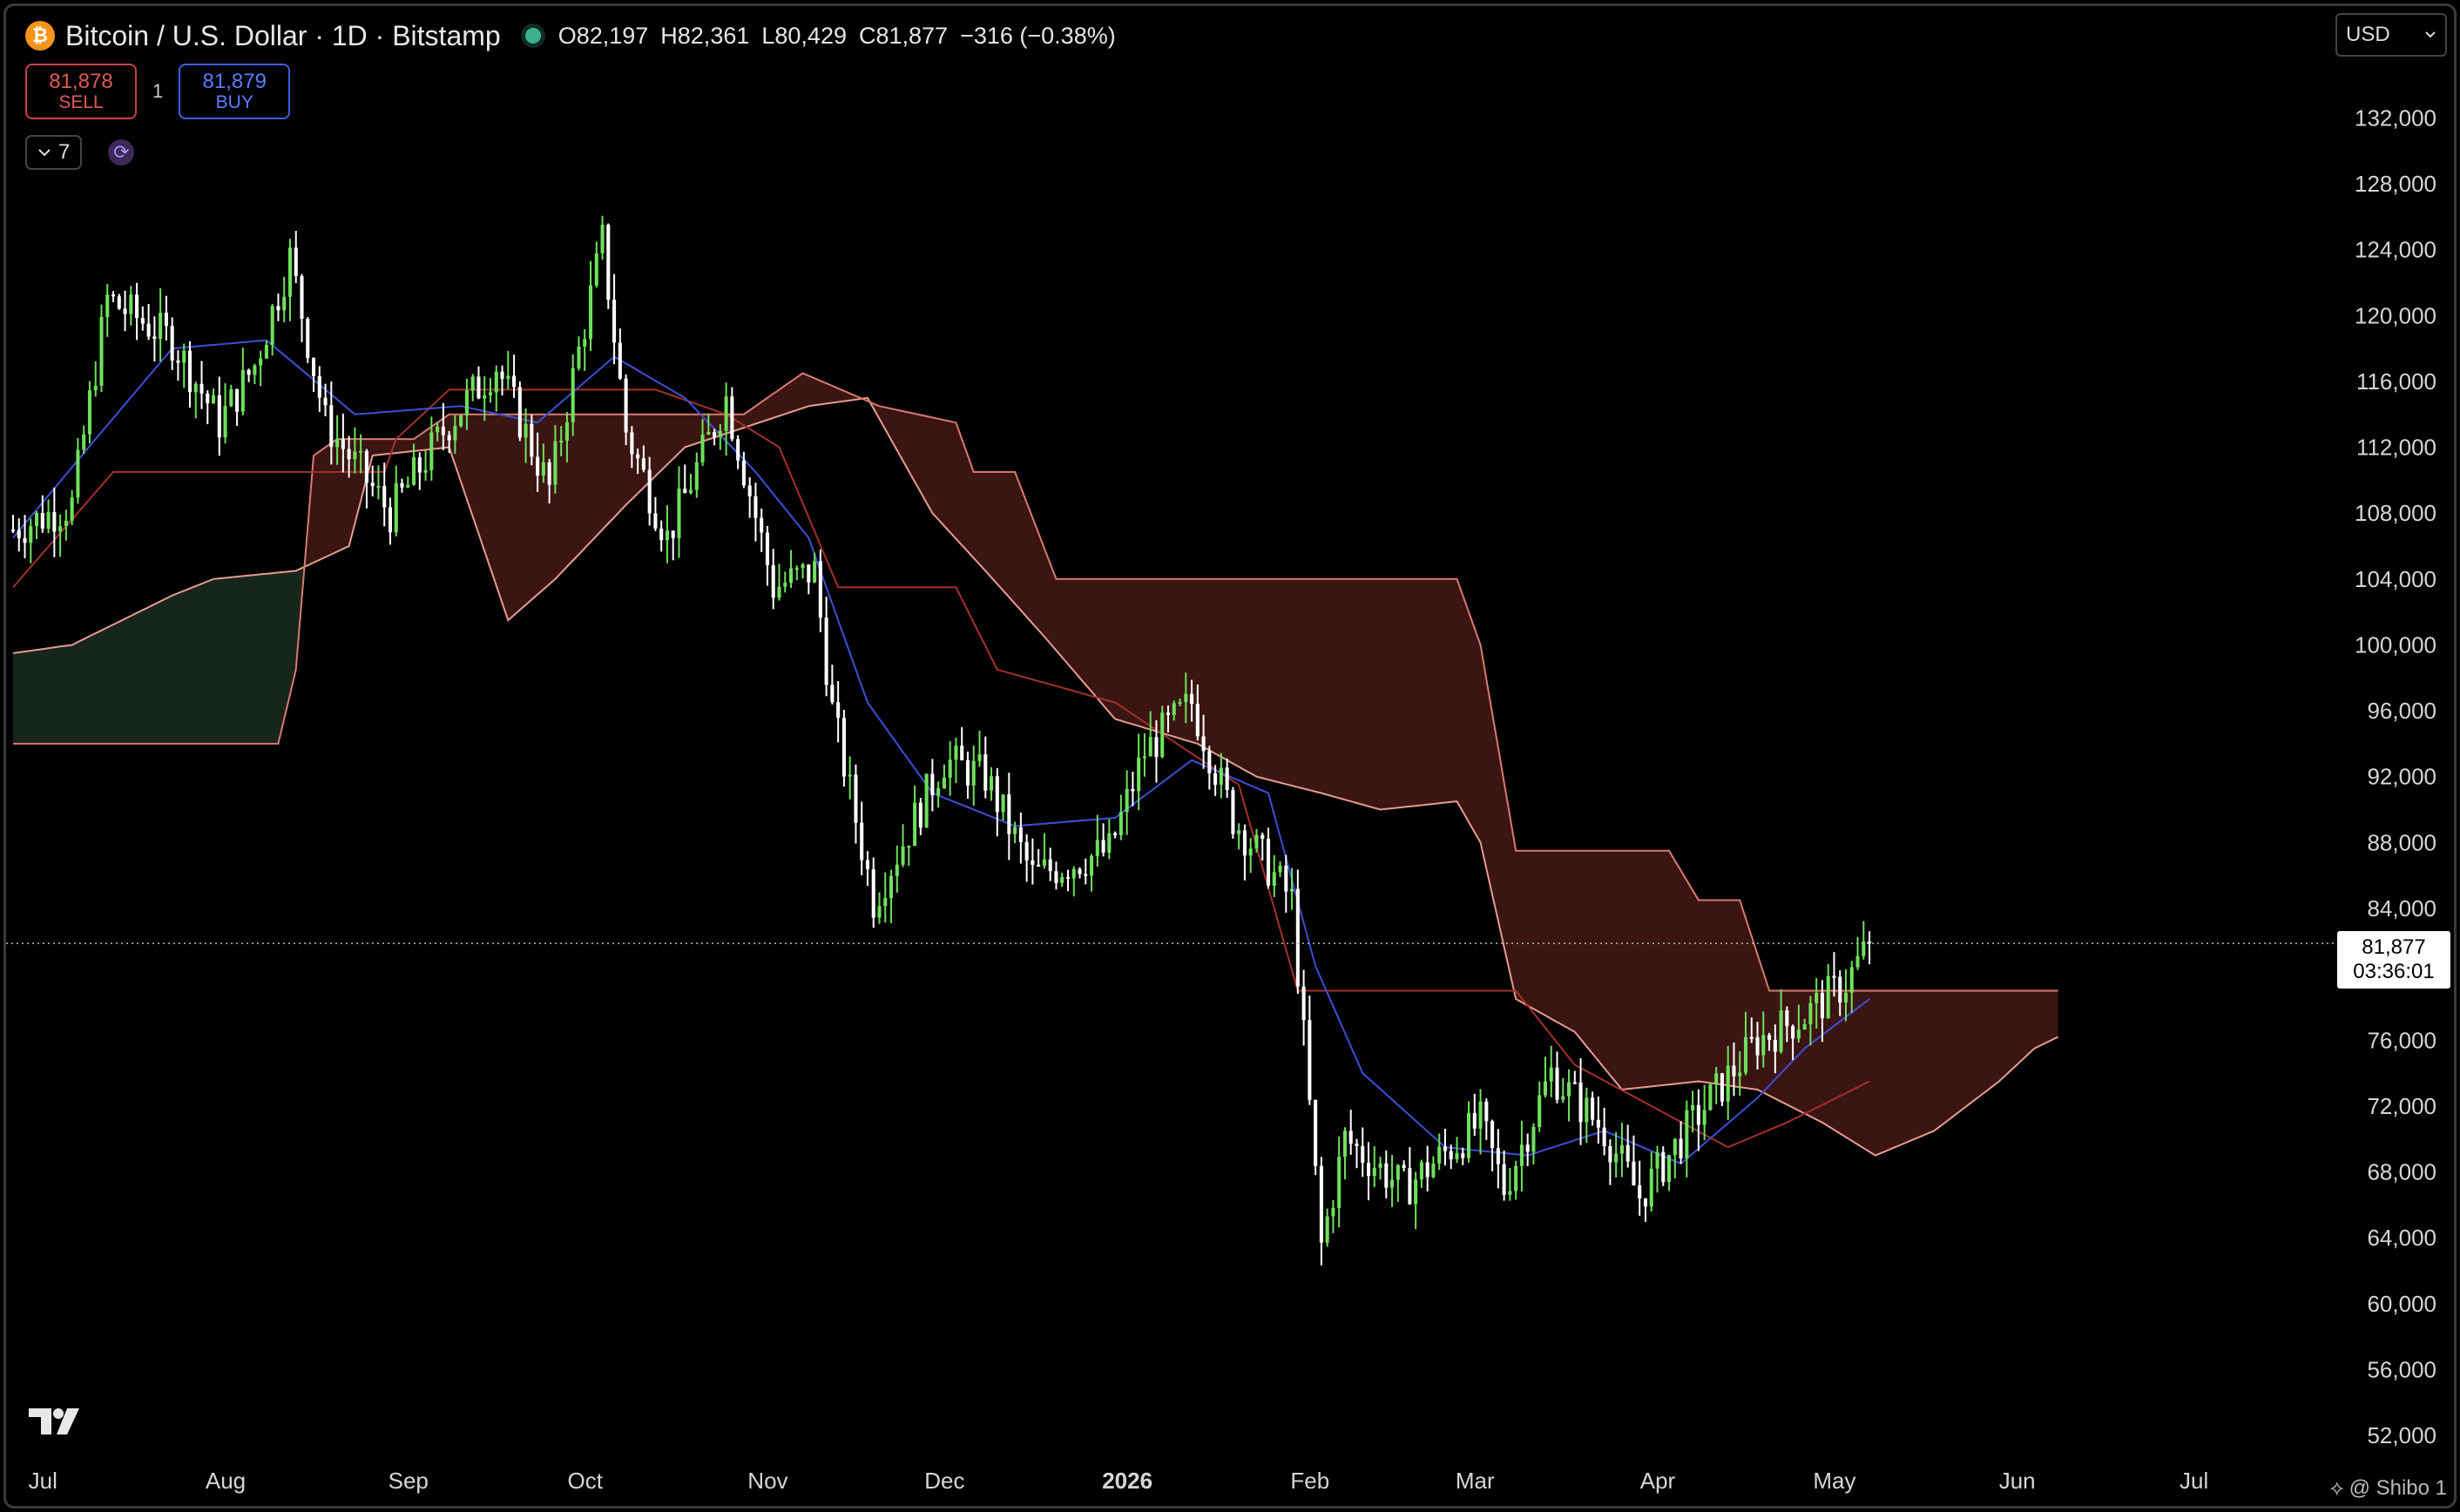 The image size is (2460, 1512). I want to click on x-axis-tick-label: Aug, so click(226, 1481).